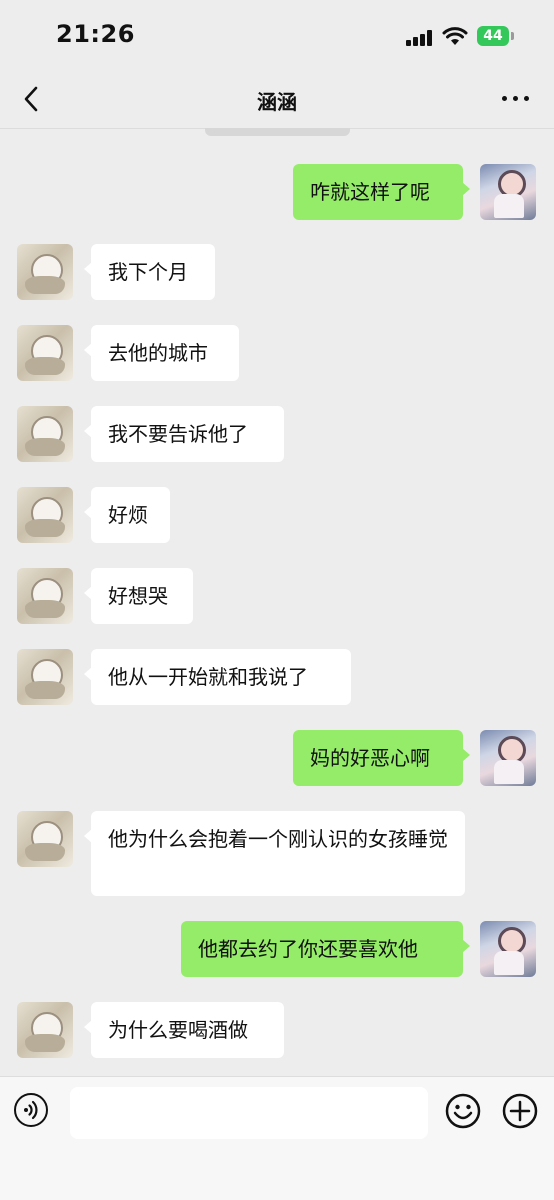 The width and height of the screenshot is (554, 1200). What do you see at coordinates (184, 434) in the screenshot?
I see `message-bubble-incoming: 我不要告诉他了` at bounding box center [184, 434].